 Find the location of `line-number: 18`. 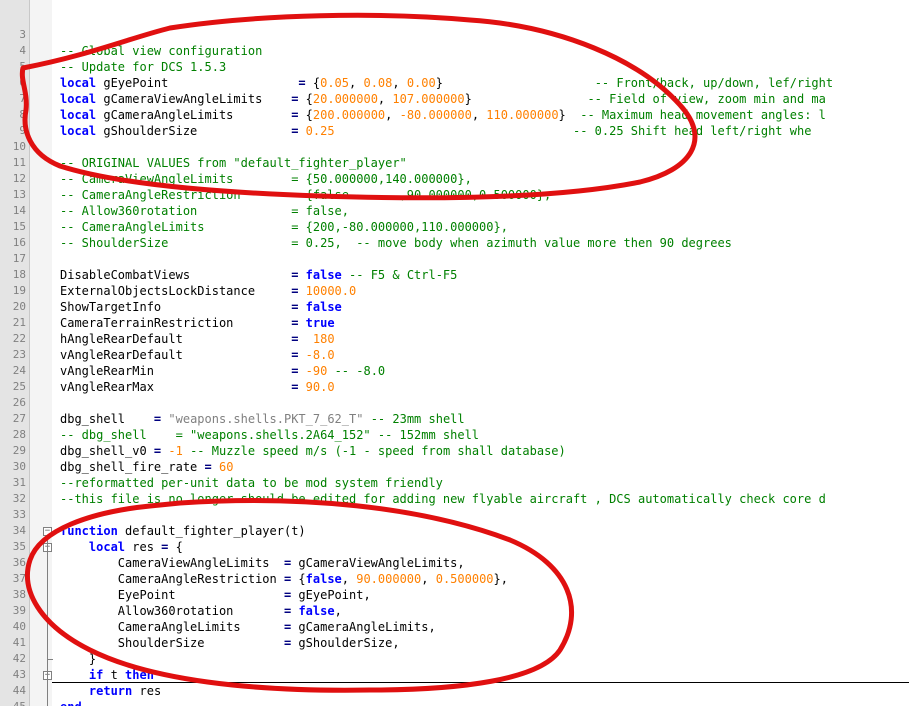

line-number: 18 is located at coordinates (19, 274).